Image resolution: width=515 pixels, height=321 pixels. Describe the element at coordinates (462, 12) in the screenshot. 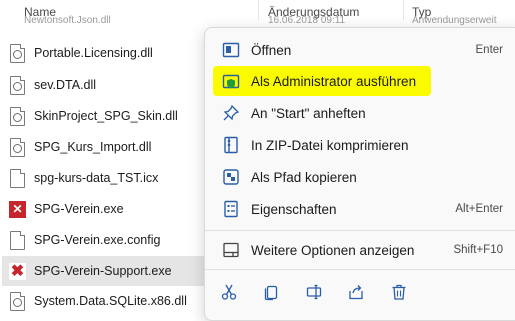

I see `column-header-type: Typ` at that location.